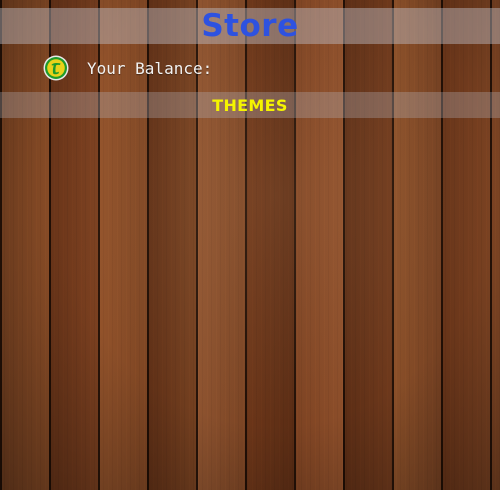 This screenshot has height=490, width=500. What do you see at coordinates (150, 68) in the screenshot?
I see `balance-label: Your Balance:` at bounding box center [150, 68].